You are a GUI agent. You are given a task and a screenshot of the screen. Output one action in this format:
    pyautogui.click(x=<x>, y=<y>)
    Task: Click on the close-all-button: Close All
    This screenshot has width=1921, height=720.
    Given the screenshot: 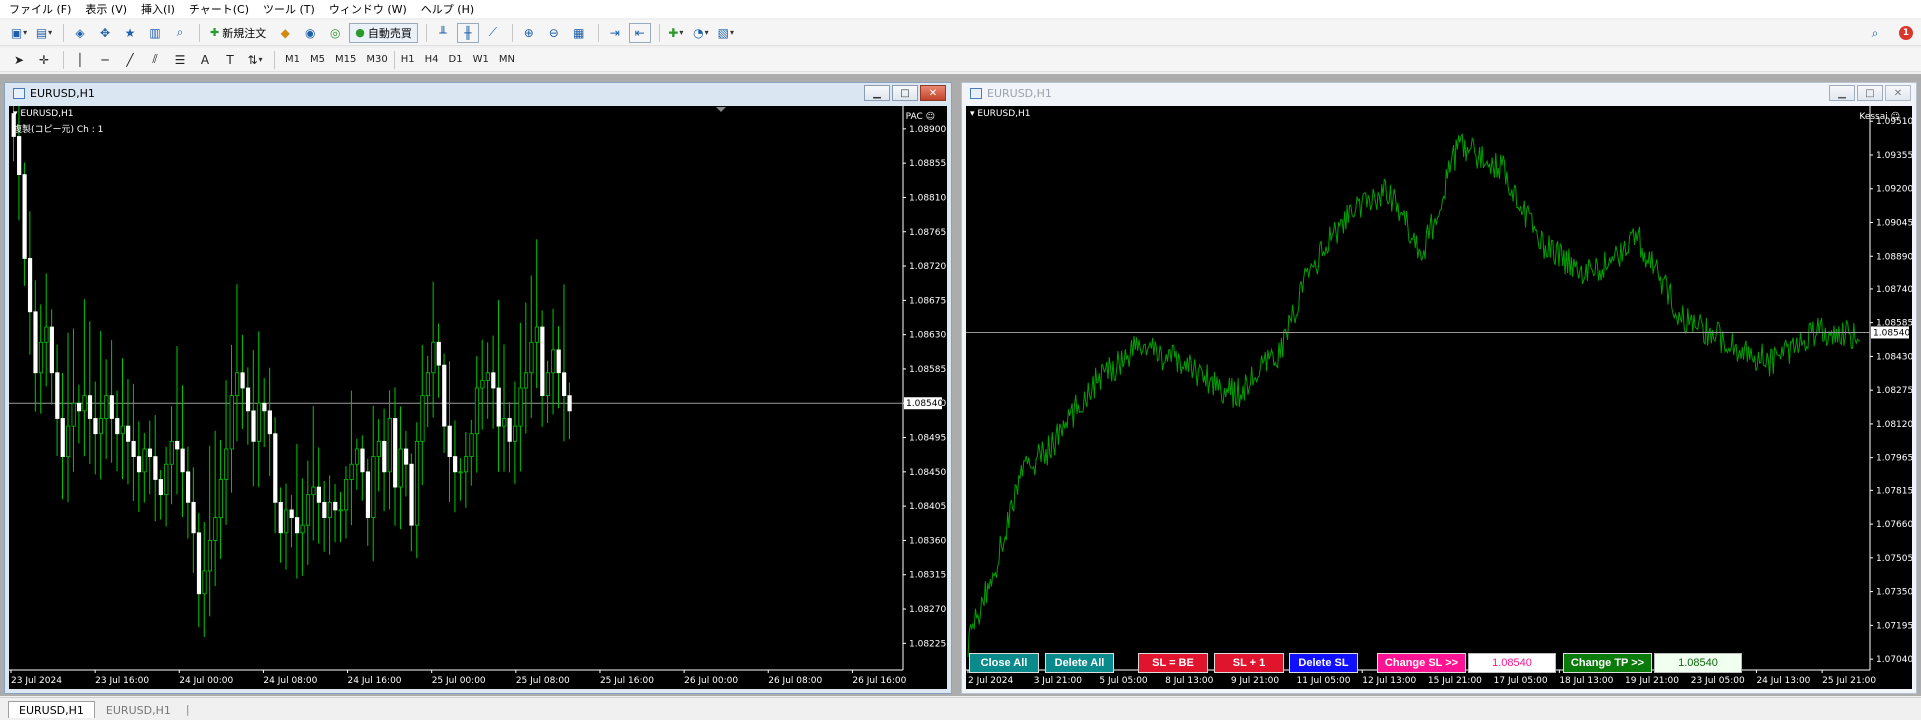 What is the action you would take?
    pyautogui.click(x=1004, y=663)
    